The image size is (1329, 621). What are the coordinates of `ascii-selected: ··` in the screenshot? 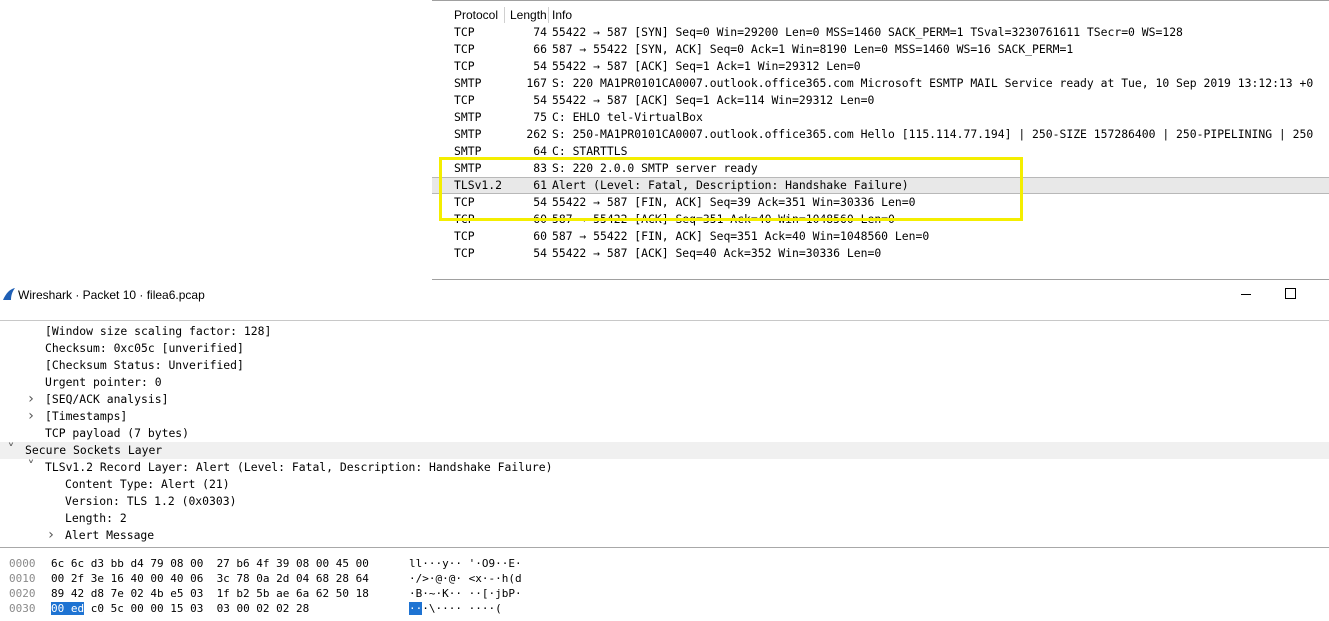 It's located at (416, 608).